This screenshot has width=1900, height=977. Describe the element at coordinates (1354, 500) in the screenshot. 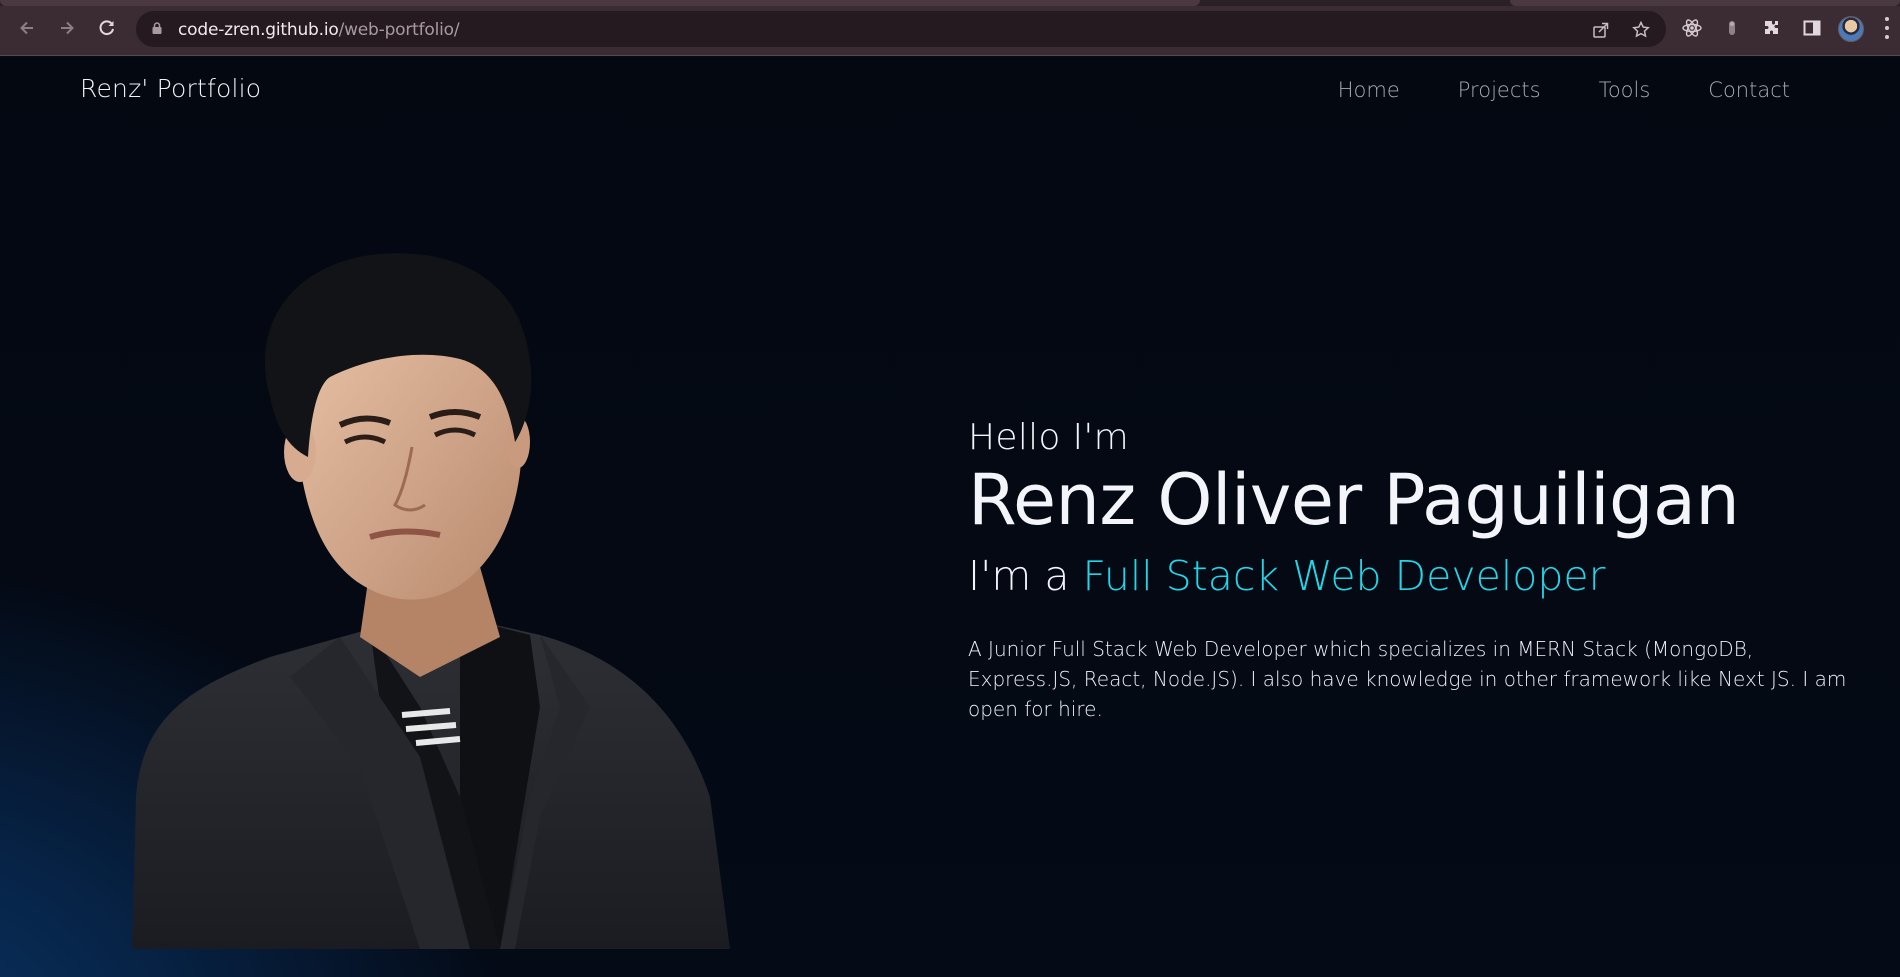

I see `hero-name: Renz Oliver Paguiligan` at that location.